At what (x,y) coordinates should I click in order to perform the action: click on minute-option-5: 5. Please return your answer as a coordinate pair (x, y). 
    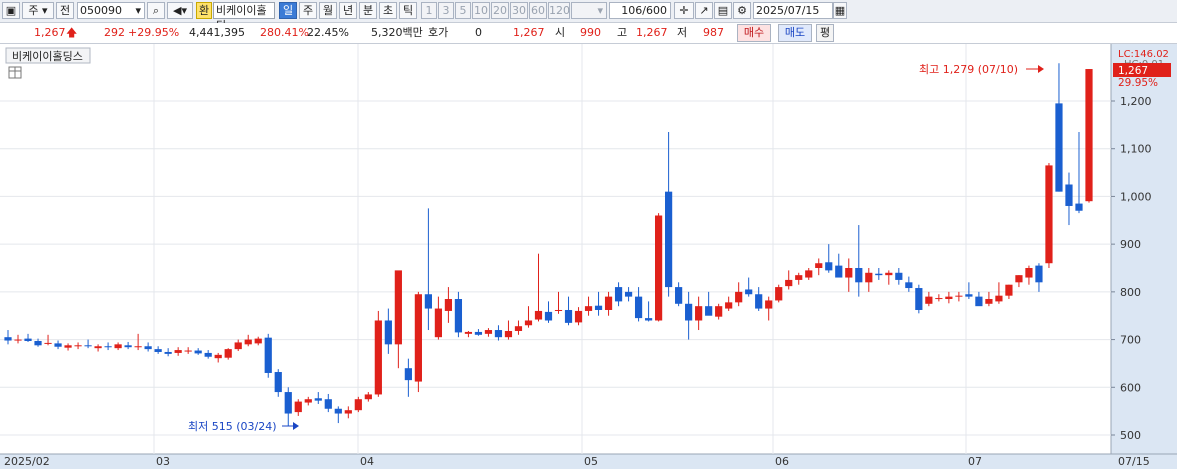
    Looking at the image, I should click on (463, 10).